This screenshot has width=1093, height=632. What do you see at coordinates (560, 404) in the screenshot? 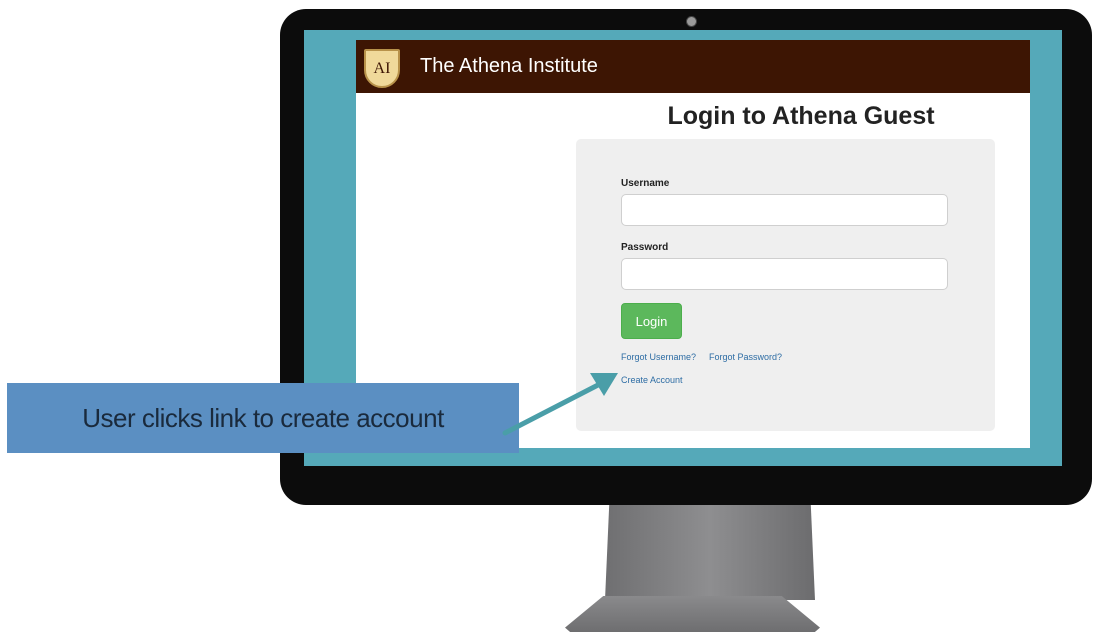
I see `annotation-arrow-icon` at bounding box center [560, 404].